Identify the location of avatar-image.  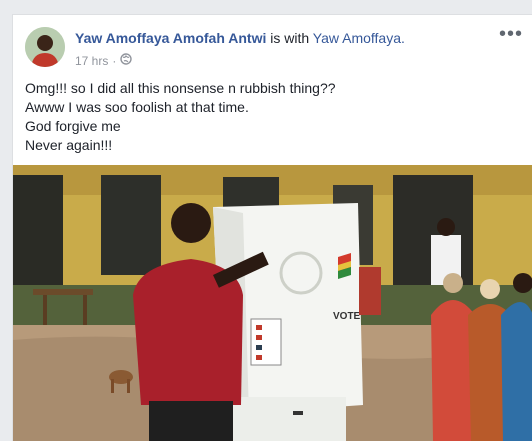
(45, 47).